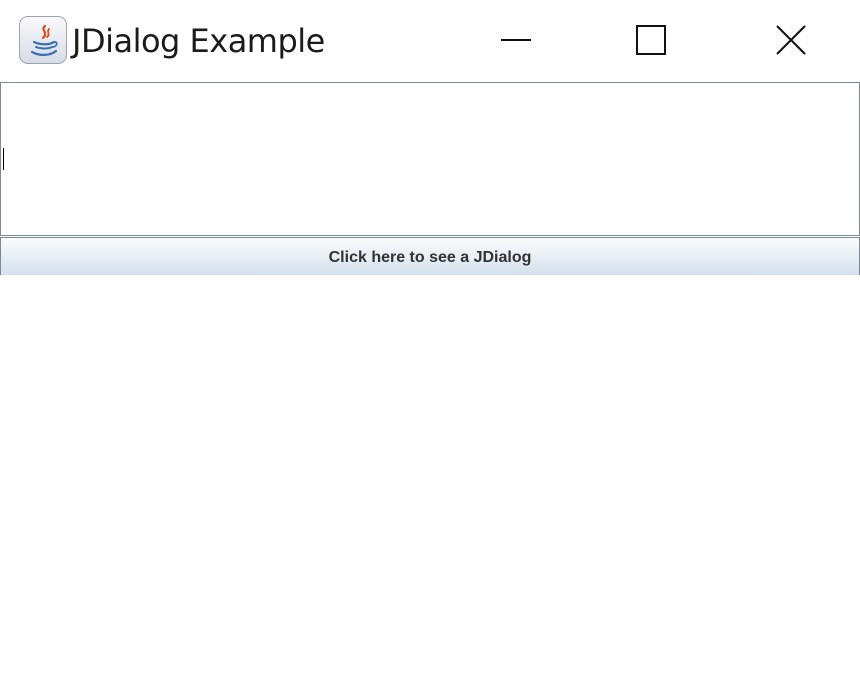 This screenshot has height=675, width=860. I want to click on maximize-button, so click(651, 41).